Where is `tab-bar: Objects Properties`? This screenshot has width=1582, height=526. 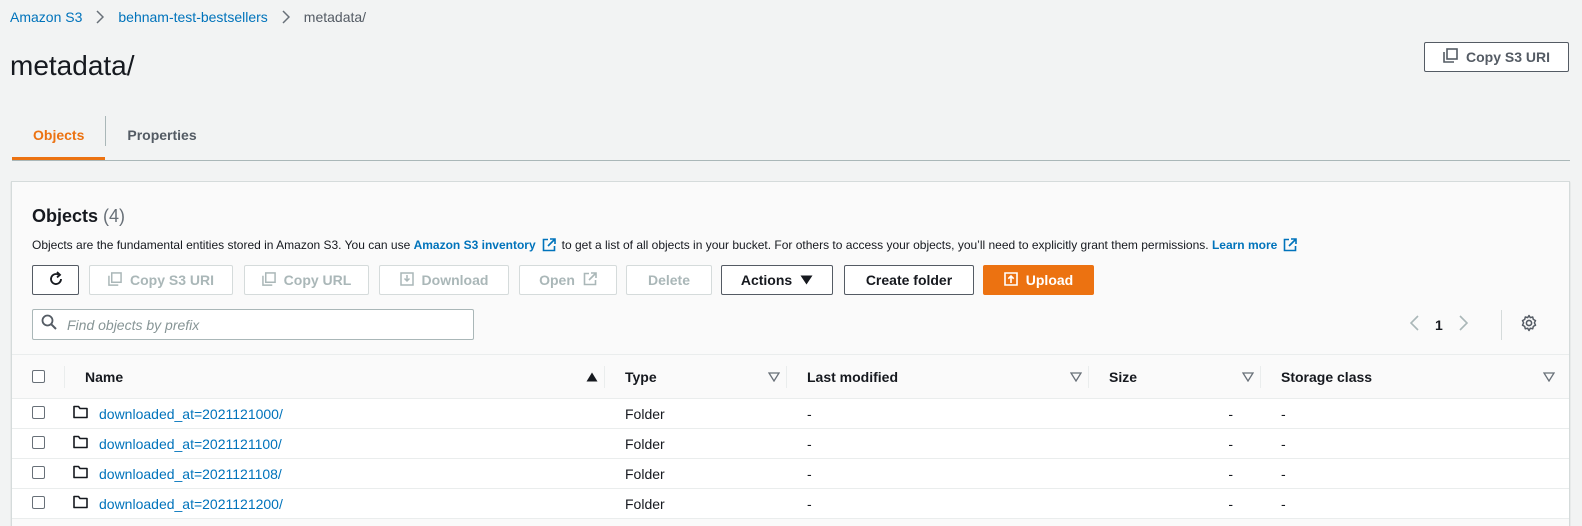
tab-bar: Objects Properties is located at coordinates (791, 135).